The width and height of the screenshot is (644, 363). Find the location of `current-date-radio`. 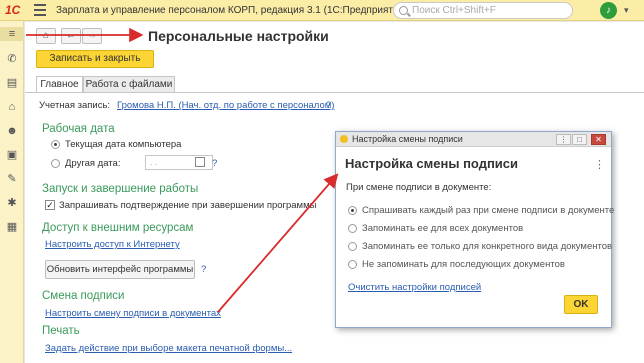

current-date-radio is located at coordinates (55, 144).